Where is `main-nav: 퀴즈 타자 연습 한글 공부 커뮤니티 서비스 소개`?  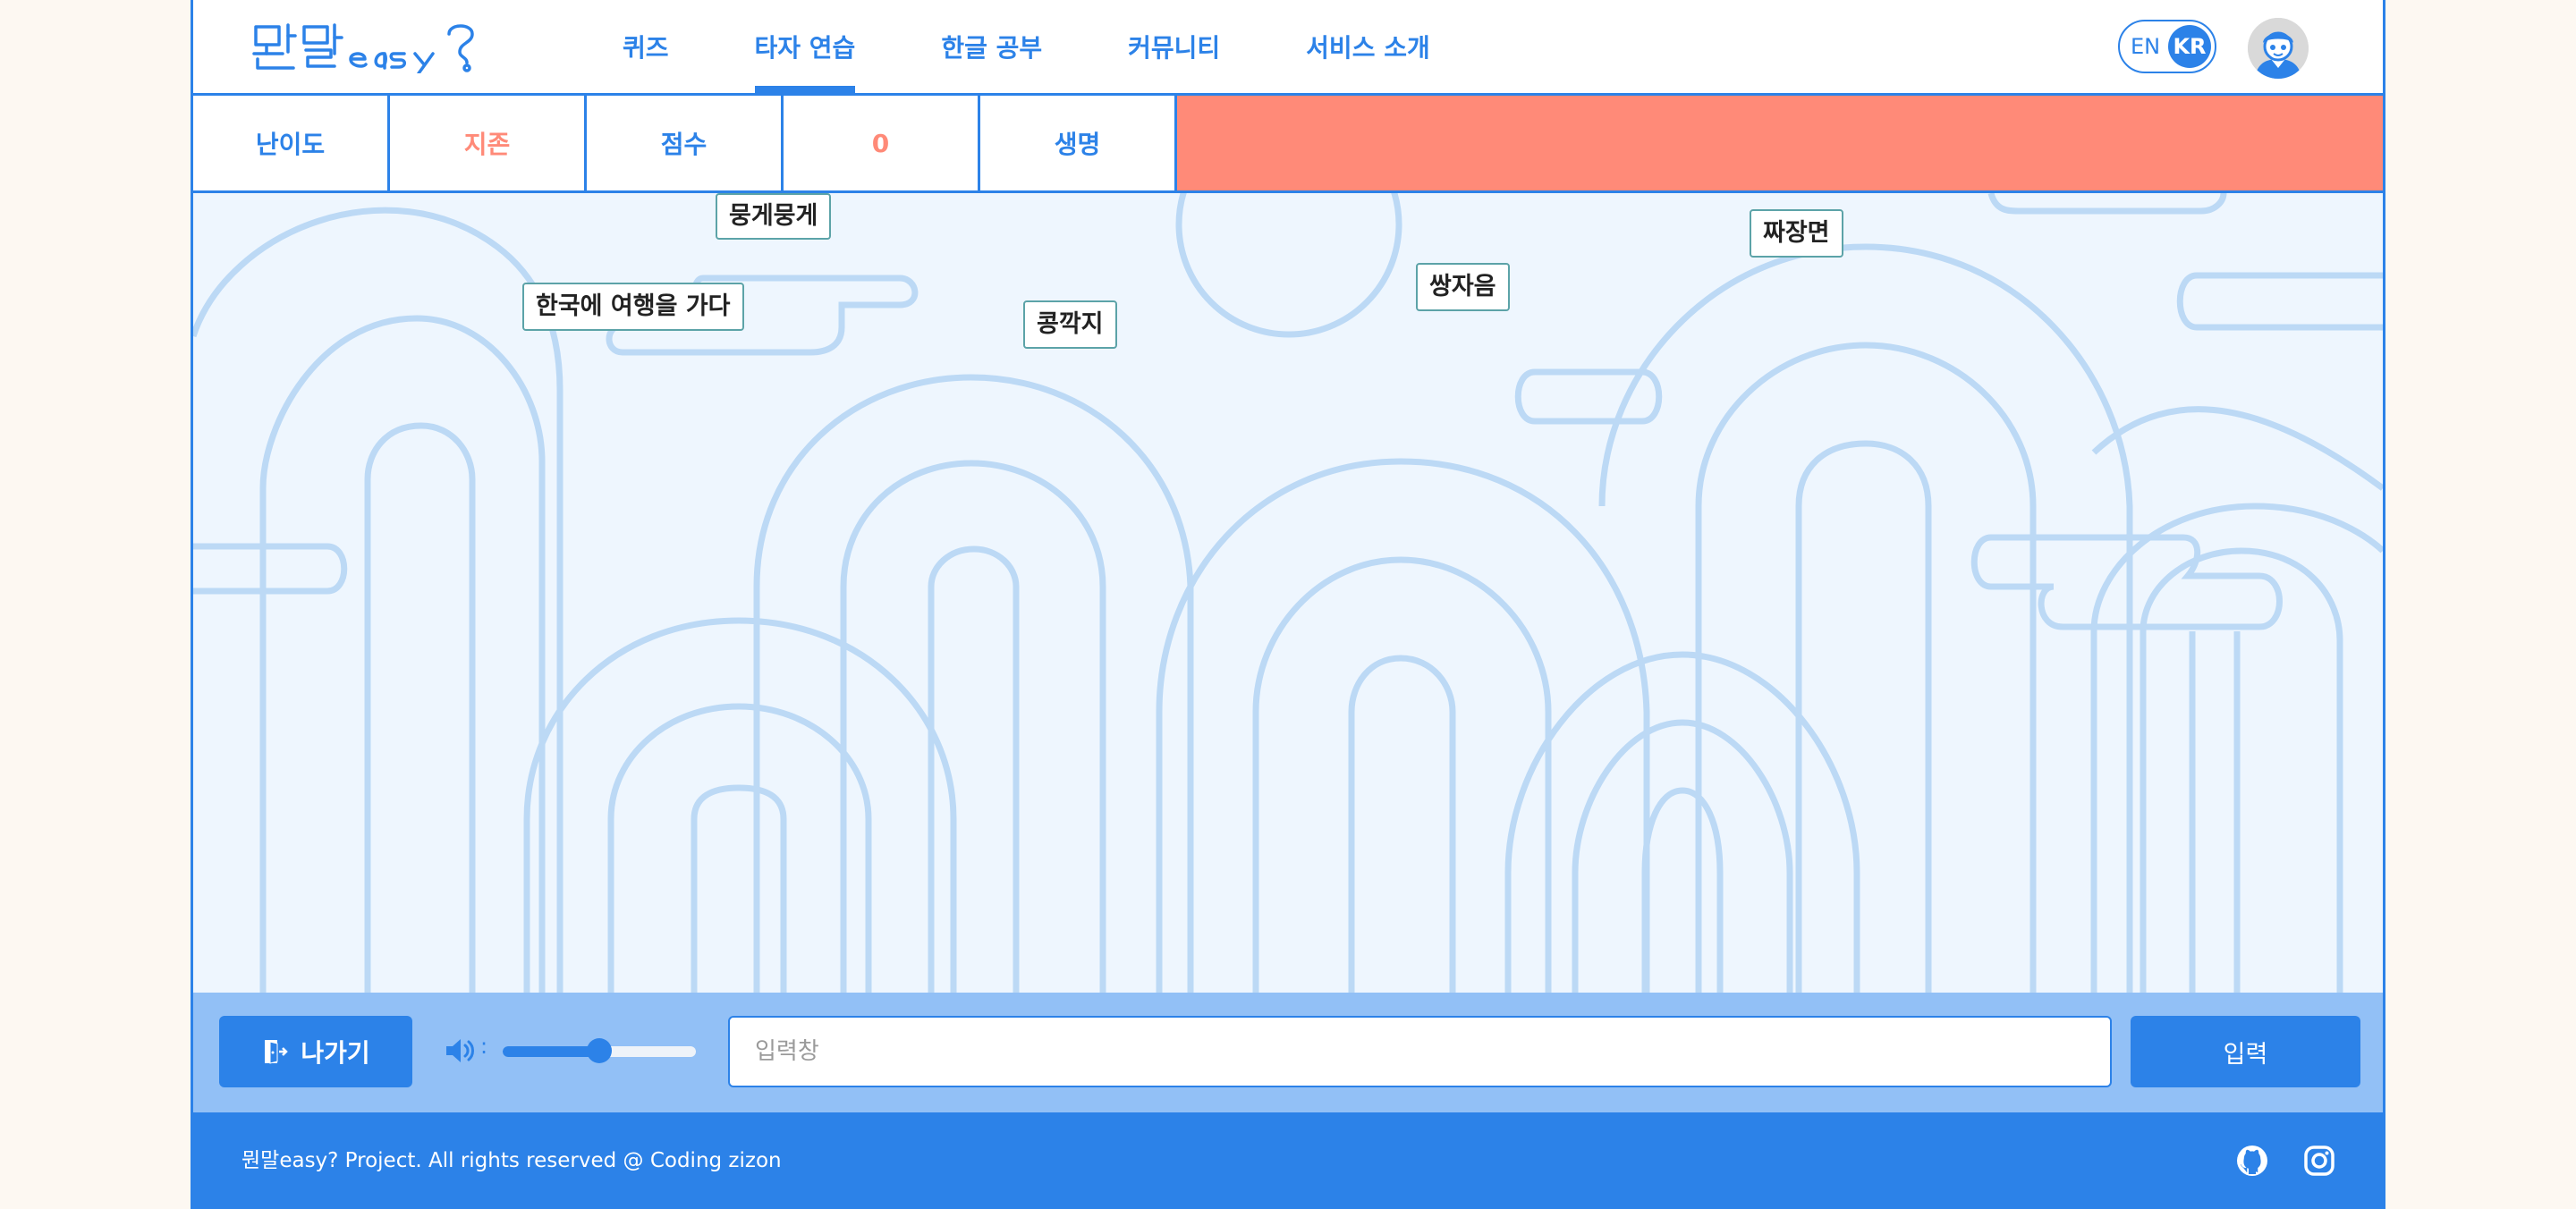 main-nav: 퀴즈 타자 연습 한글 공부 커뮤니티 서비스 소개 is located at coordinates (1026, 46).